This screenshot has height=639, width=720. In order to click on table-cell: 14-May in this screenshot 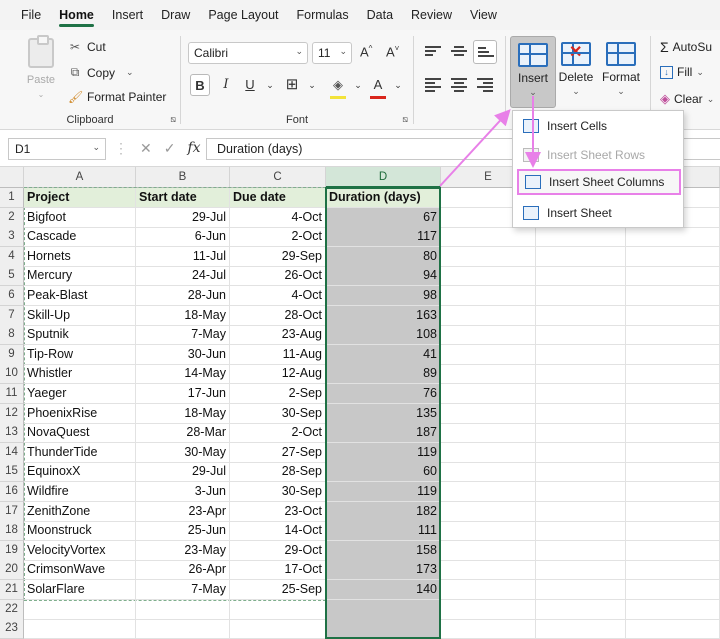, I will do `click(183, 374)`.